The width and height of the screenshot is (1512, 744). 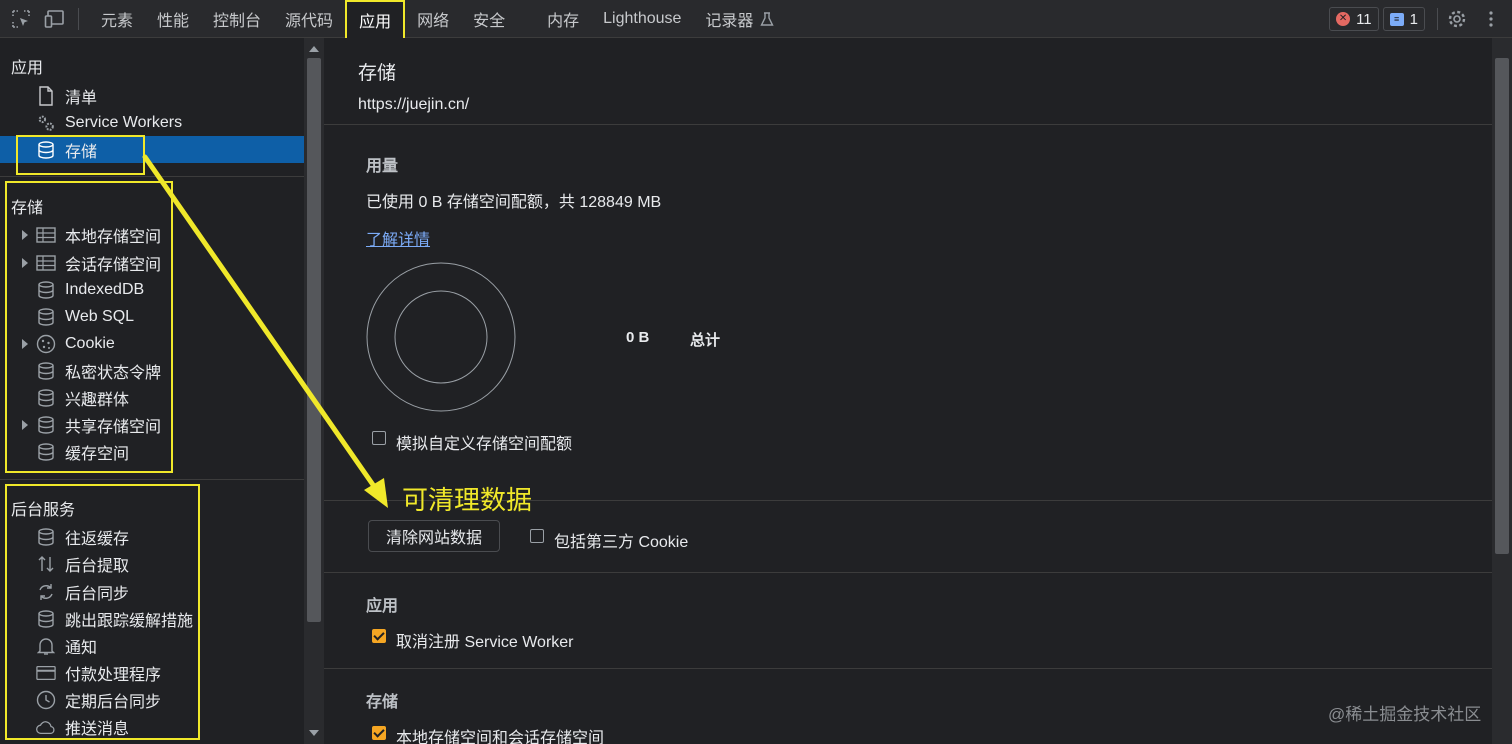 I want to click on local-session-storage-checkbox, so click(x=379, y=733).